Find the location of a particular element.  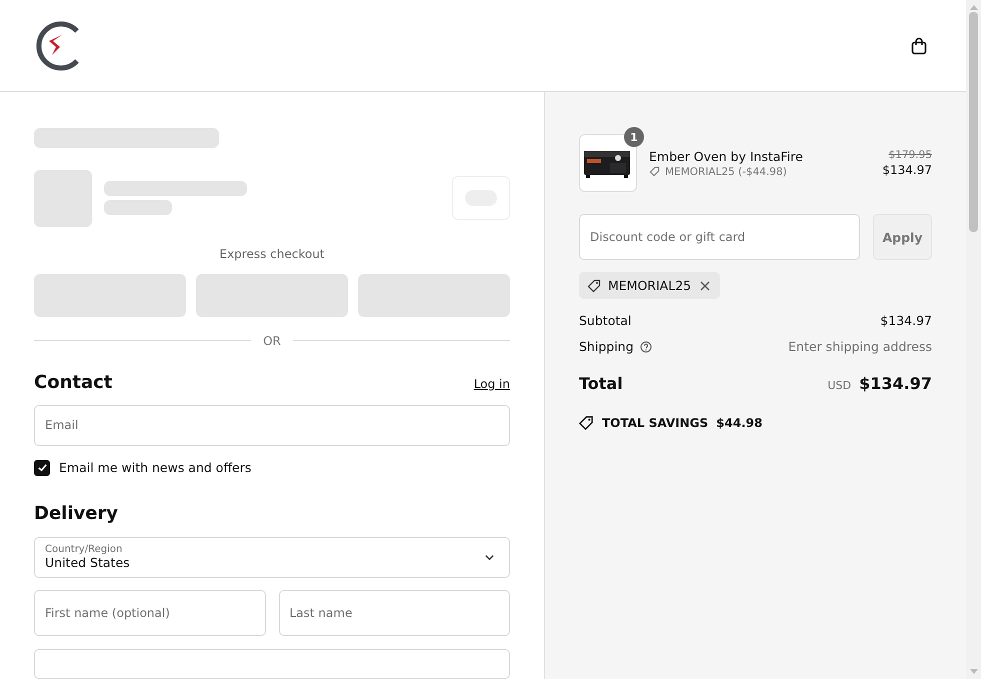

total-label: Total is located at coordinates (601, 383).